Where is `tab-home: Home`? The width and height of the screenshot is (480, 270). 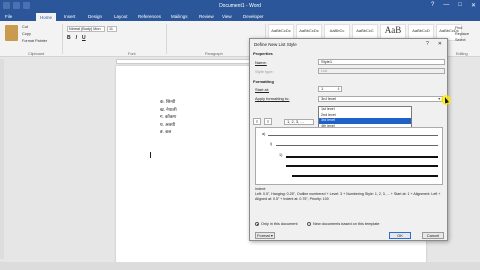
tab-home: Home is located at coordinates (46, 17).